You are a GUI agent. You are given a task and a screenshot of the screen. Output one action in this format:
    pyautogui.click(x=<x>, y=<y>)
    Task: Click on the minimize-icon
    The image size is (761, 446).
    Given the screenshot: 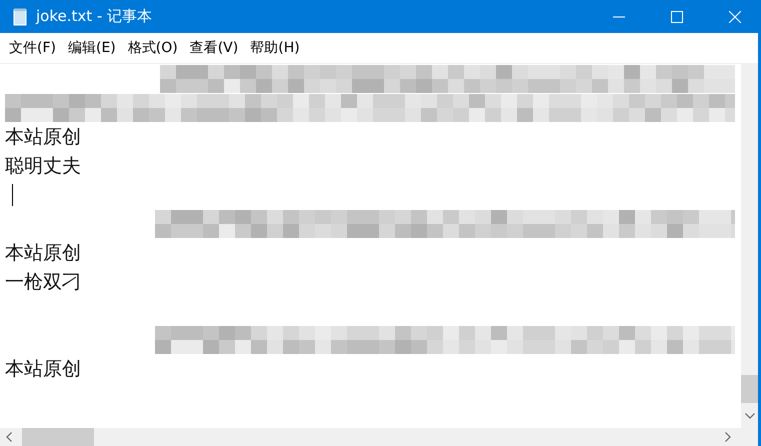 What is the action you would take?
    pyautogui.click(x=619, y=17)
    